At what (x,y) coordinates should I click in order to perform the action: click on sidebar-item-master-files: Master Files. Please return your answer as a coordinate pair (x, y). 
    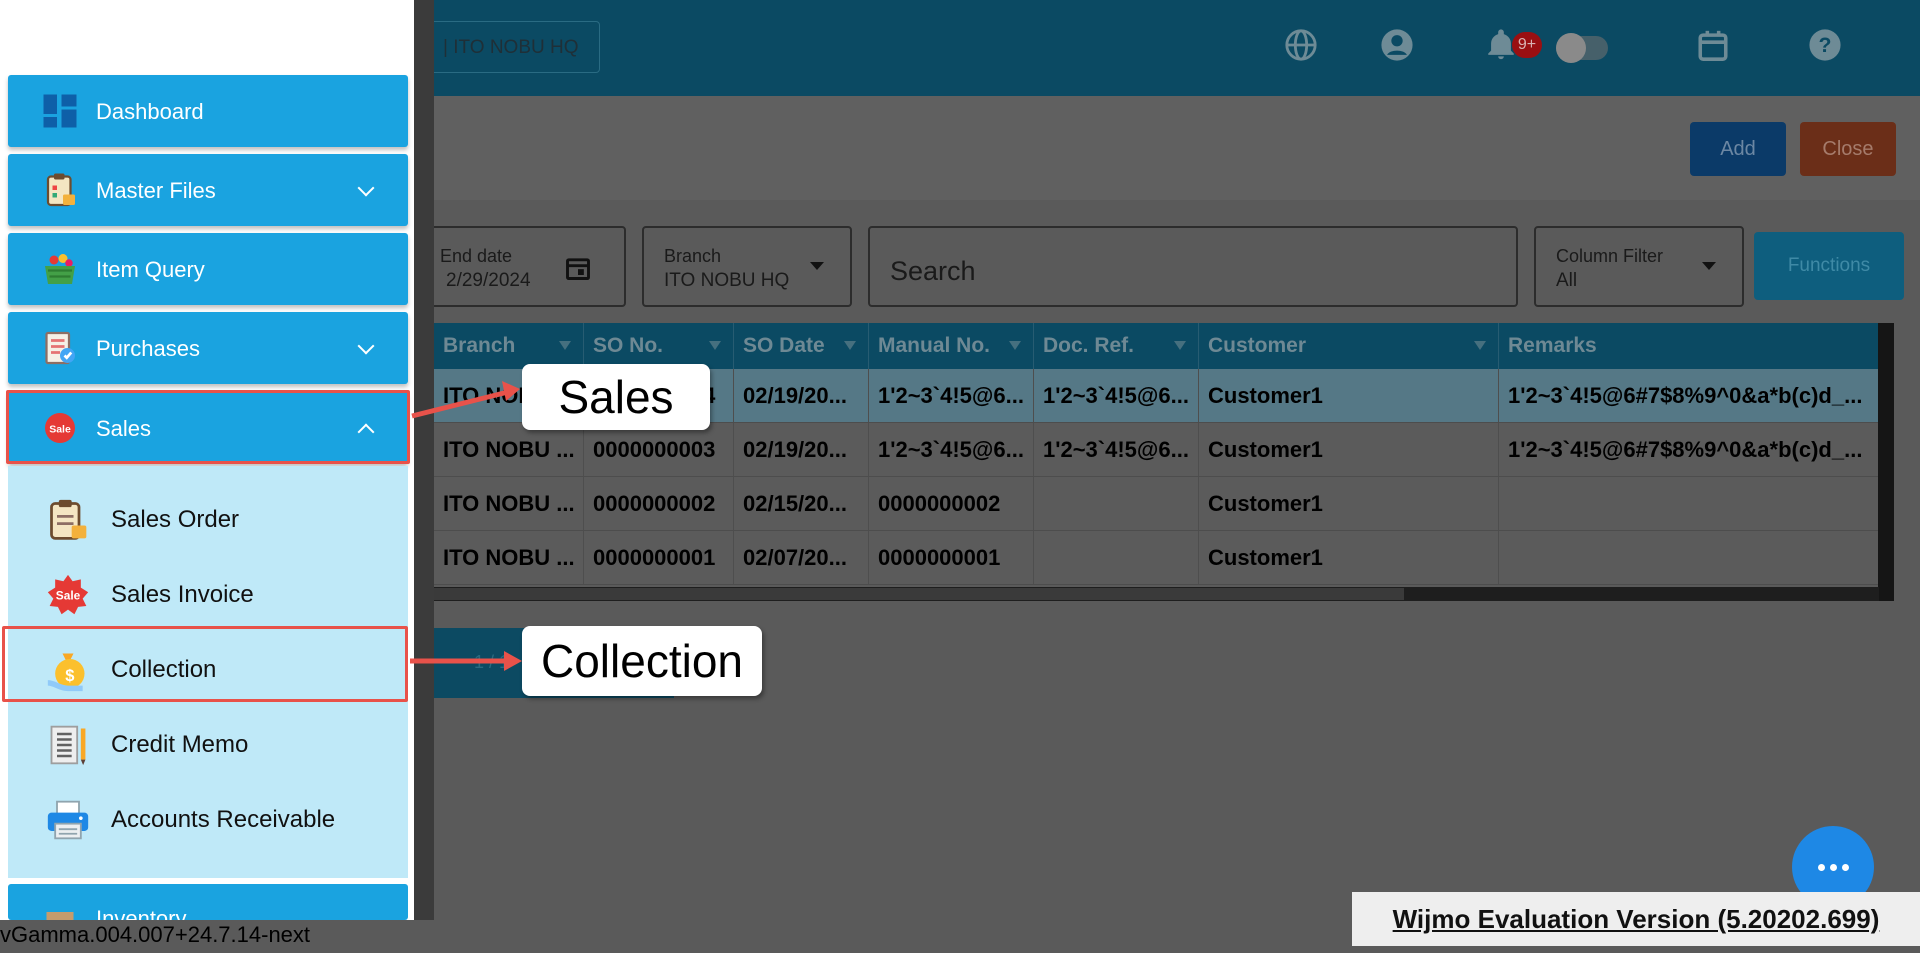
    Looking at the image, I should click on (208, 190).